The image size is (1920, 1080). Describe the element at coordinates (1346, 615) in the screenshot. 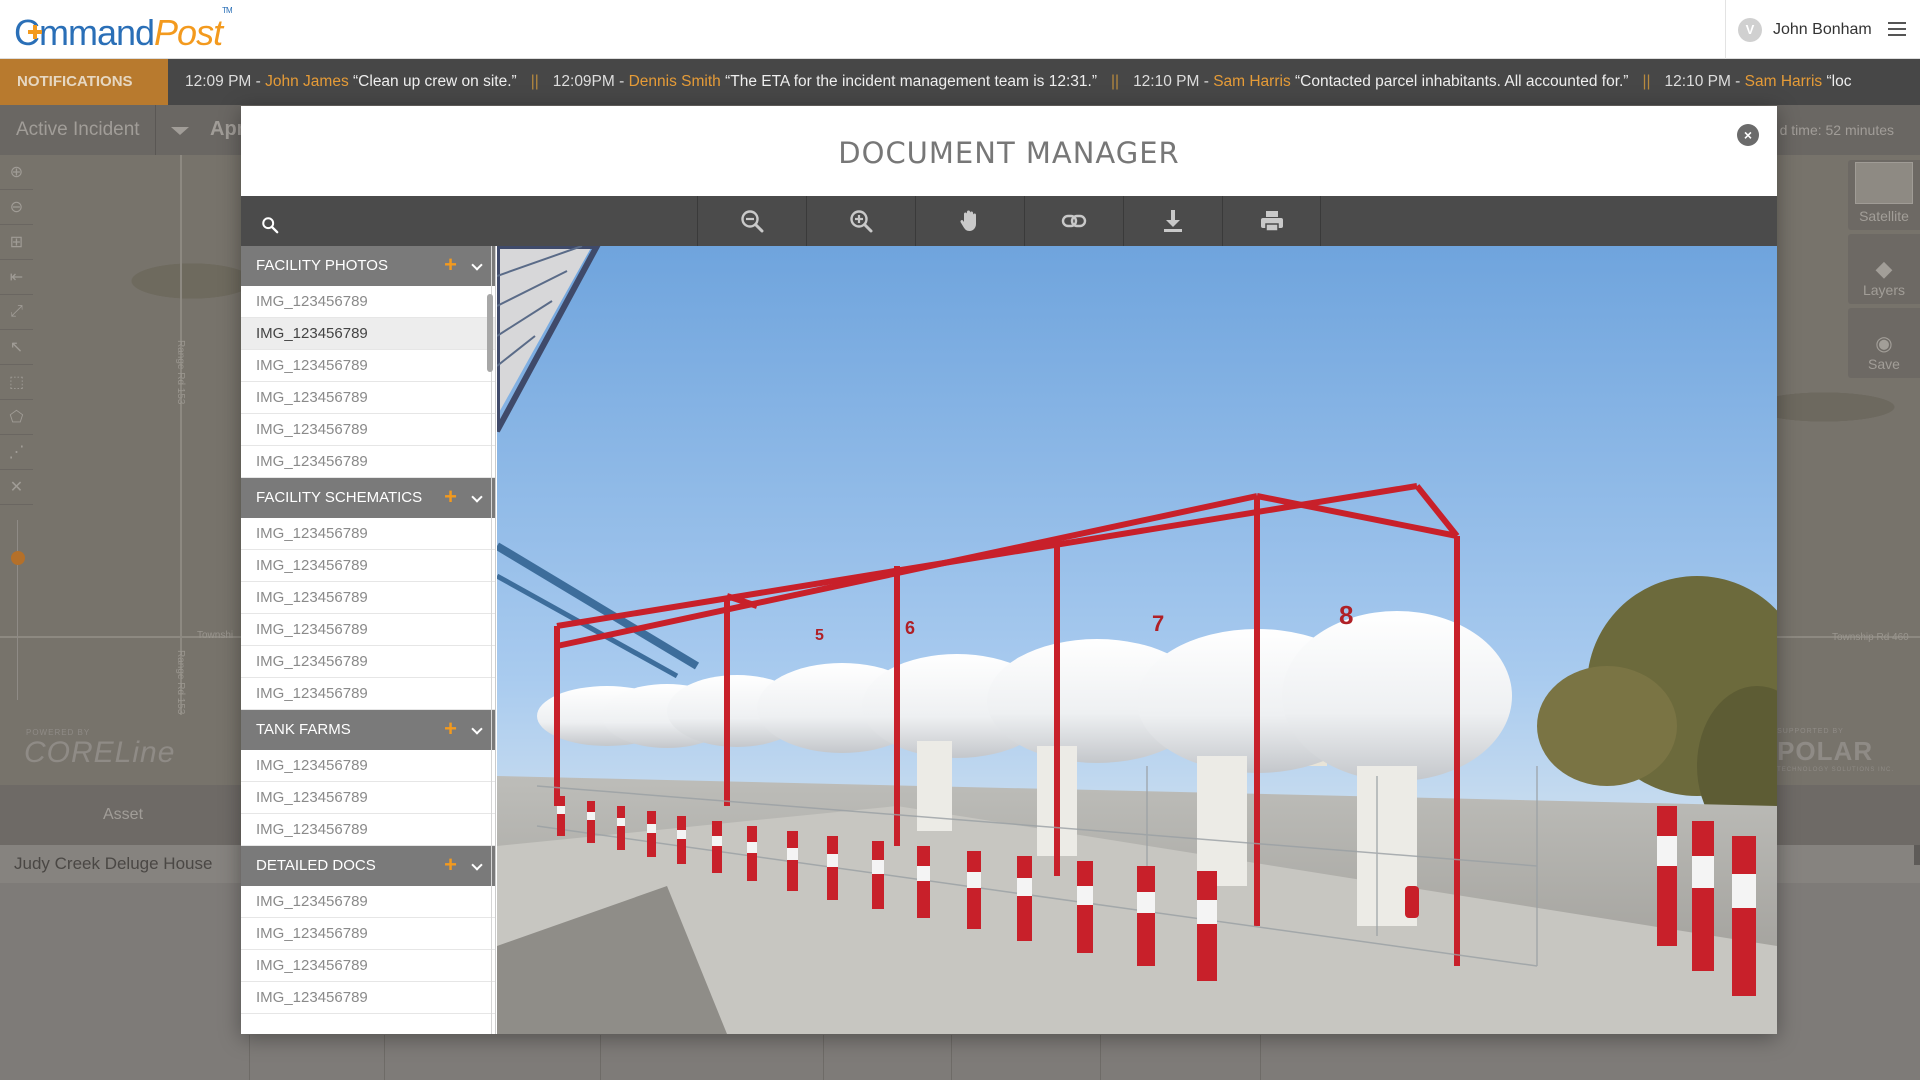

I see `tank-number: 8` at that location.